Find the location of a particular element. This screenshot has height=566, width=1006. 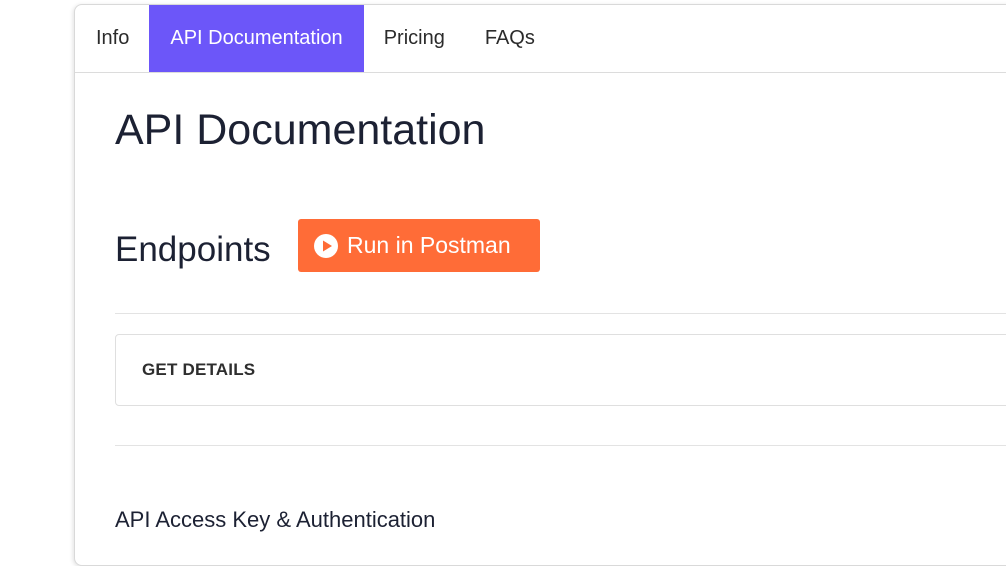

tab-pricing: Pricing is located at coordinates (414, 38).